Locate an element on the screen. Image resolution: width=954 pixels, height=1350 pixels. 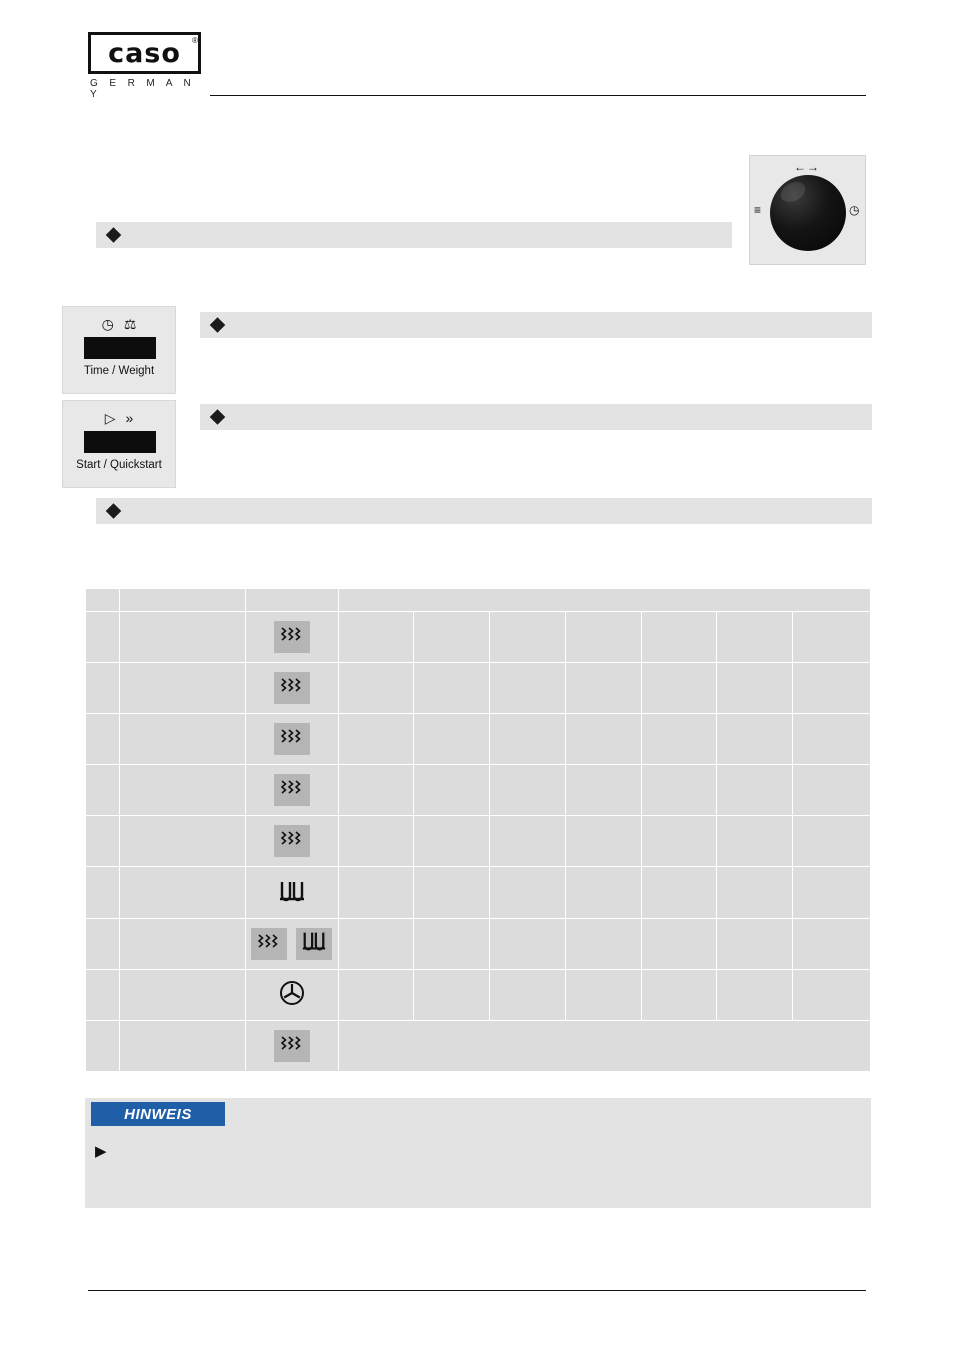
th-mode is located at coordinates (291, 600).